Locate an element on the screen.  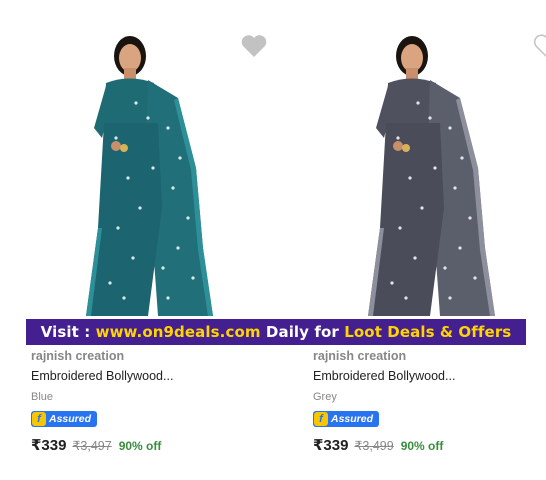
product-variant: Blue is located at coordinates (42, 397).